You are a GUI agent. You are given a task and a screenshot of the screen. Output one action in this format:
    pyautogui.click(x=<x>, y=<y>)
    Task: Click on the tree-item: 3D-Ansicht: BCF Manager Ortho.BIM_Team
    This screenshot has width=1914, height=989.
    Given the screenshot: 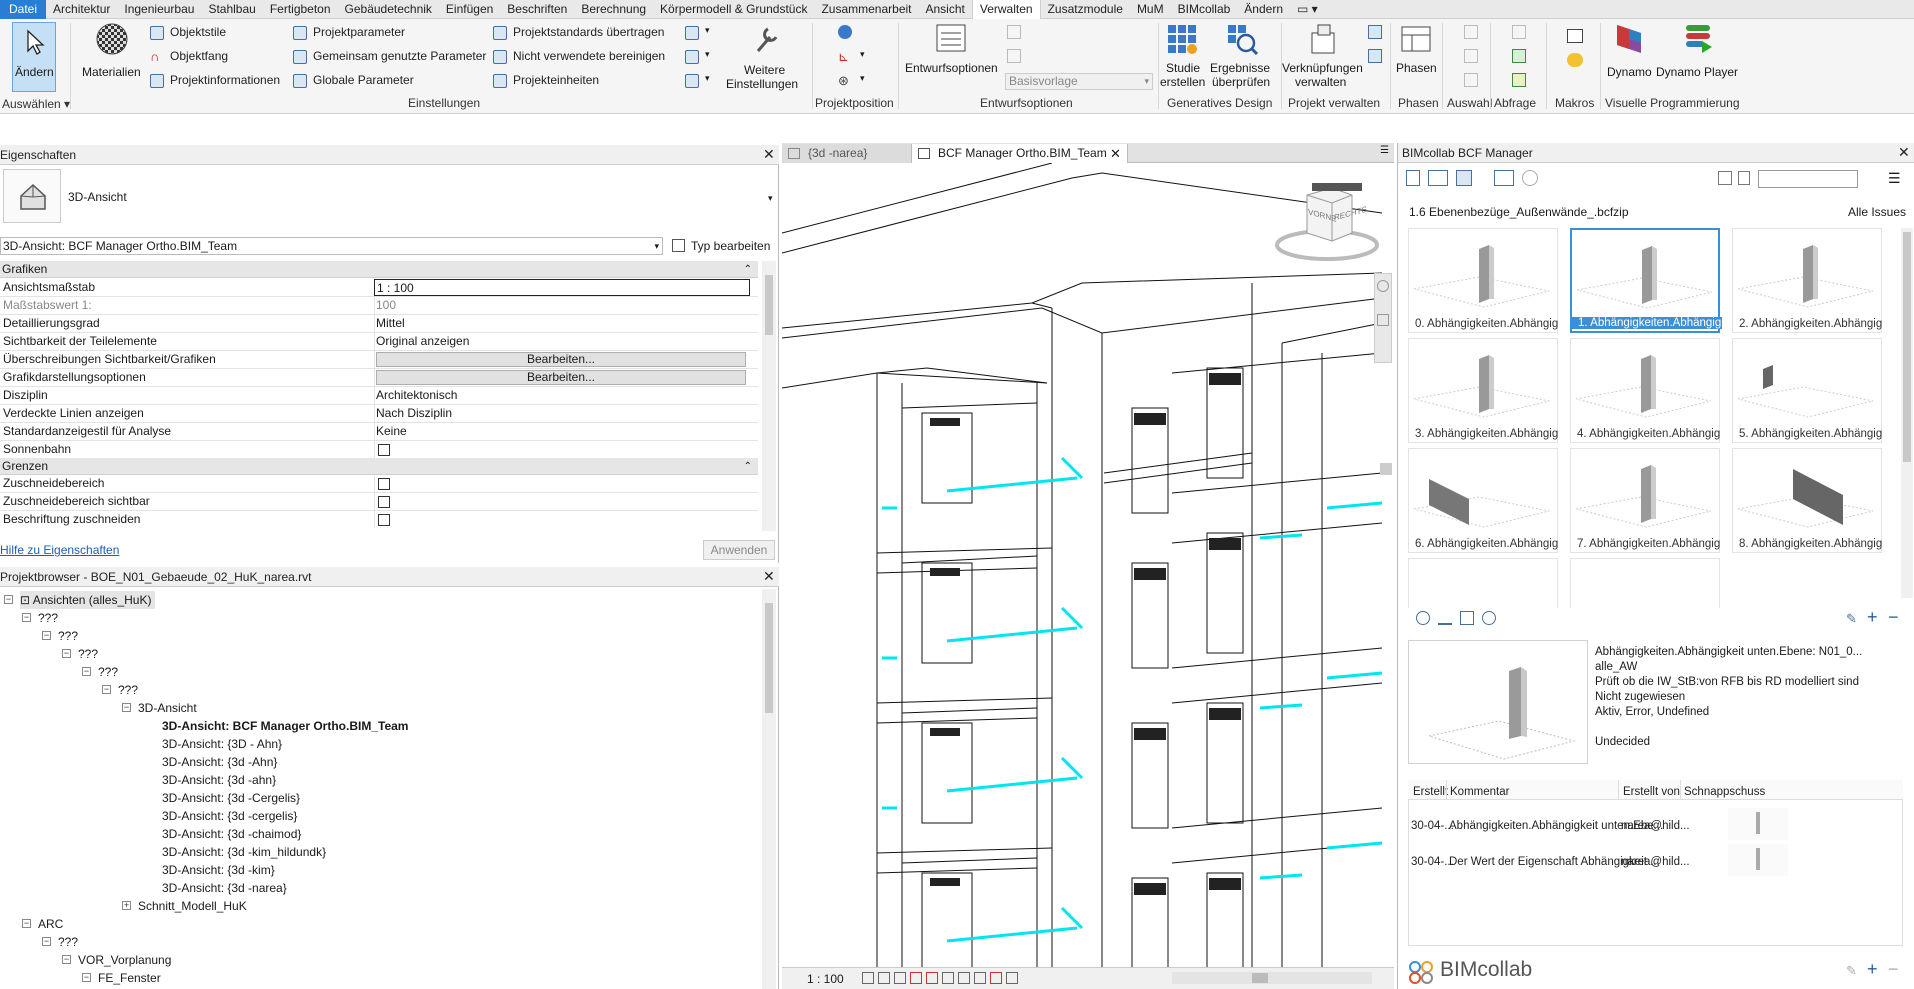 What is the action you would take?
    pyautogui.click(x=285, y=726)
    